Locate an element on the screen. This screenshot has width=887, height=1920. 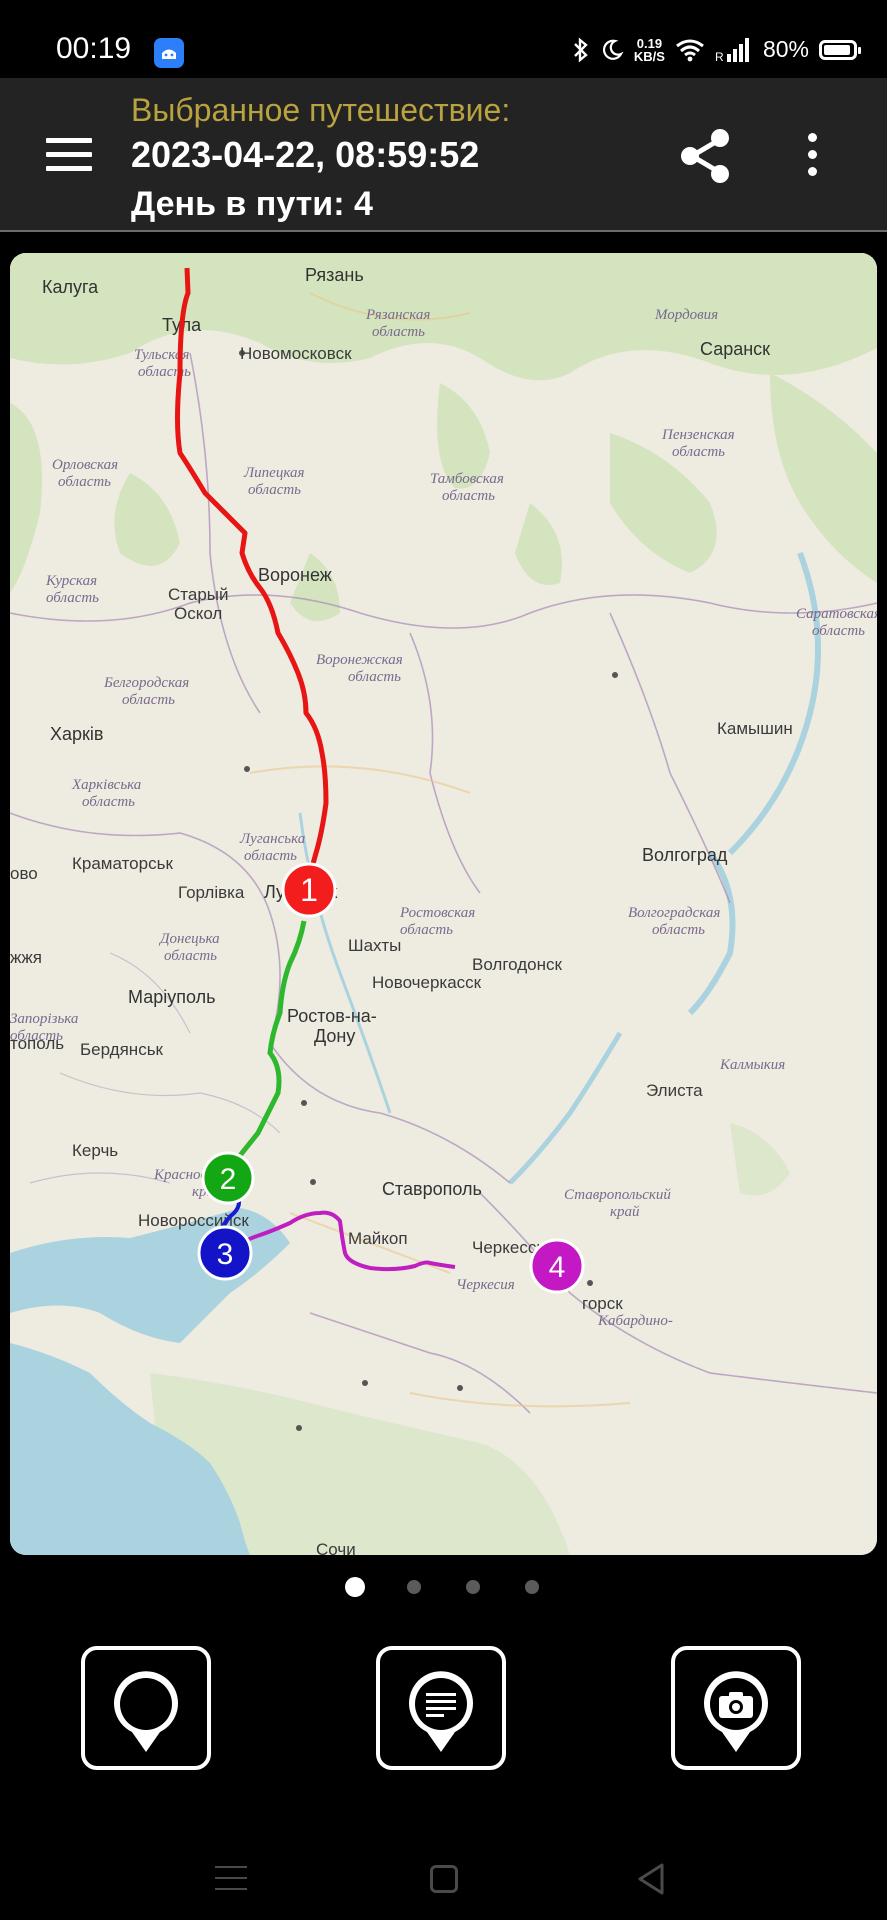
svg-text: Саратовская is located at coordinates (836, 614).